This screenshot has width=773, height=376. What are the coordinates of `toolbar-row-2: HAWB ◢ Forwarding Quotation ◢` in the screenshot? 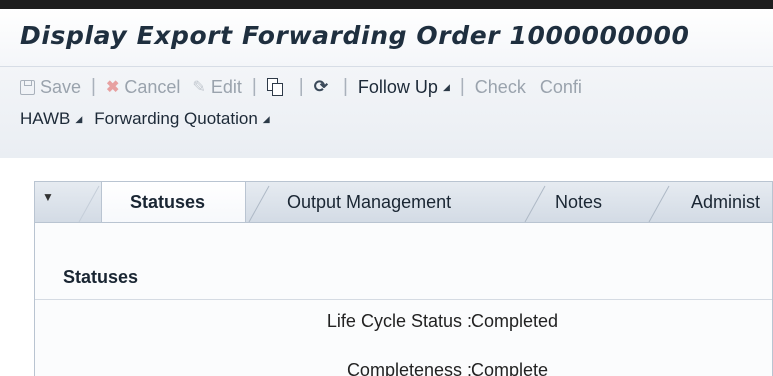 It's located at (396, 119).